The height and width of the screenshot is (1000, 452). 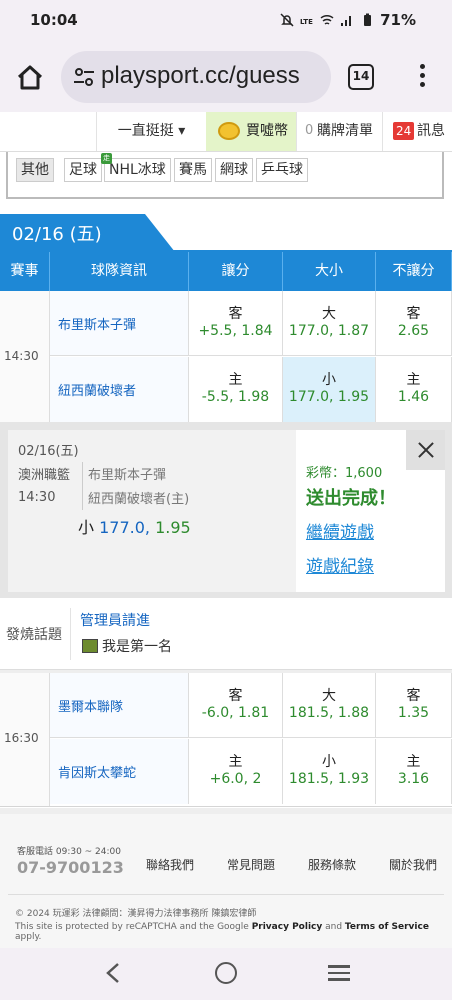 I want to click on battery-icon, so click(x=368, y=19).